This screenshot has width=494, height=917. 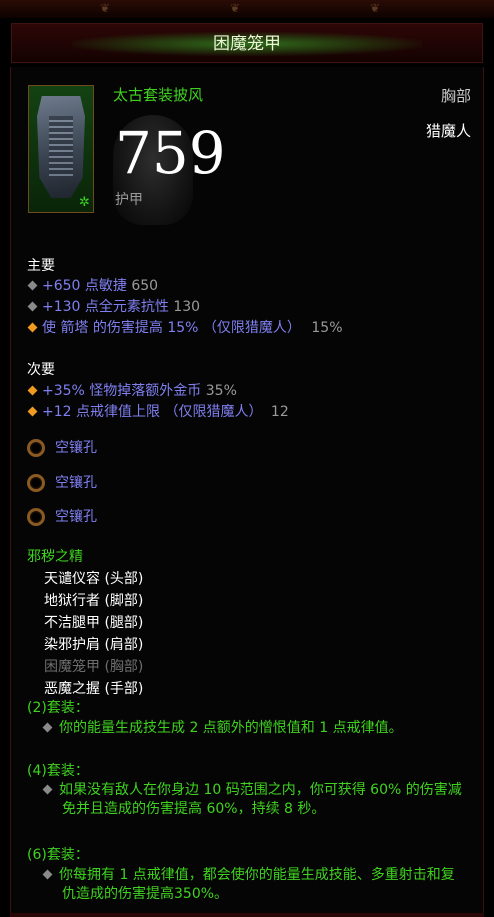 I want to click on primary-stat: +130 点全元素抗性 130, so click(x=113, y=307).